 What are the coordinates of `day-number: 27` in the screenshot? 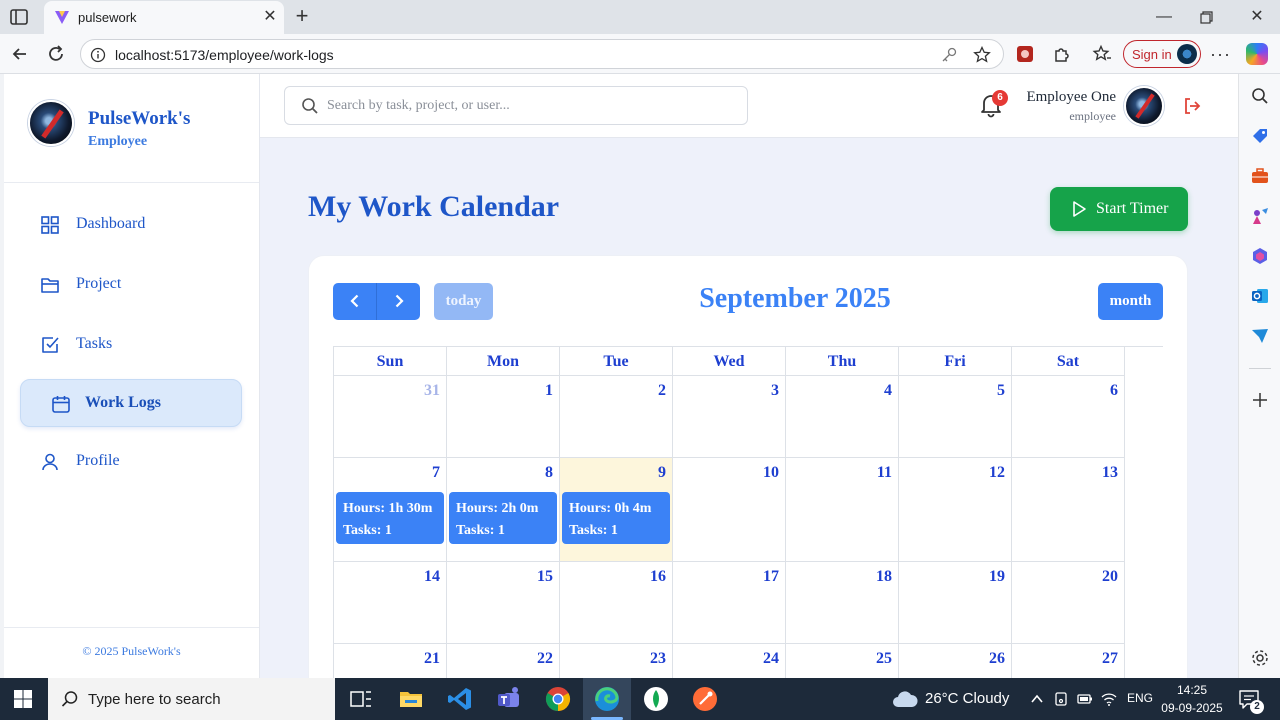 It's located at (1110, 659).